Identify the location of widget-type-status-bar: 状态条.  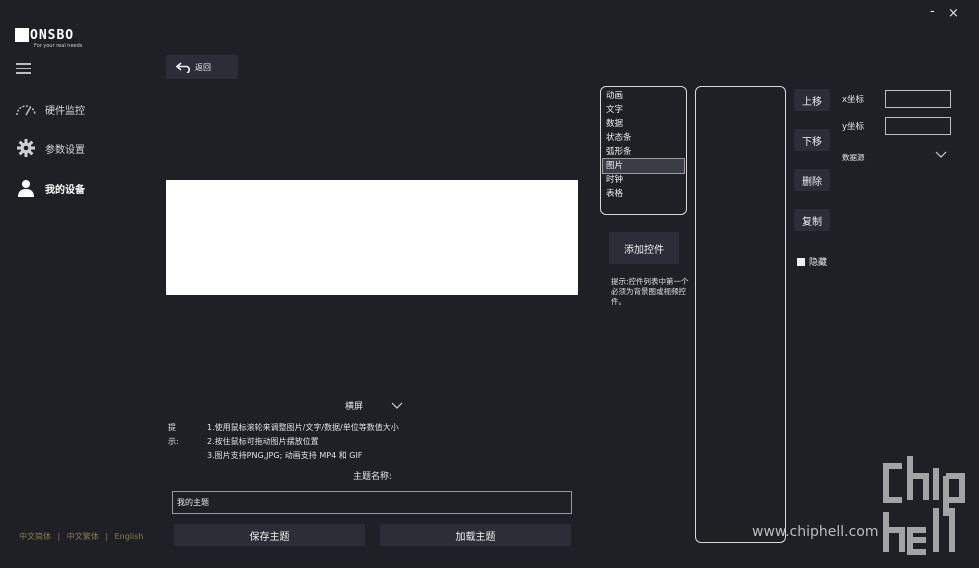
(643, 138).